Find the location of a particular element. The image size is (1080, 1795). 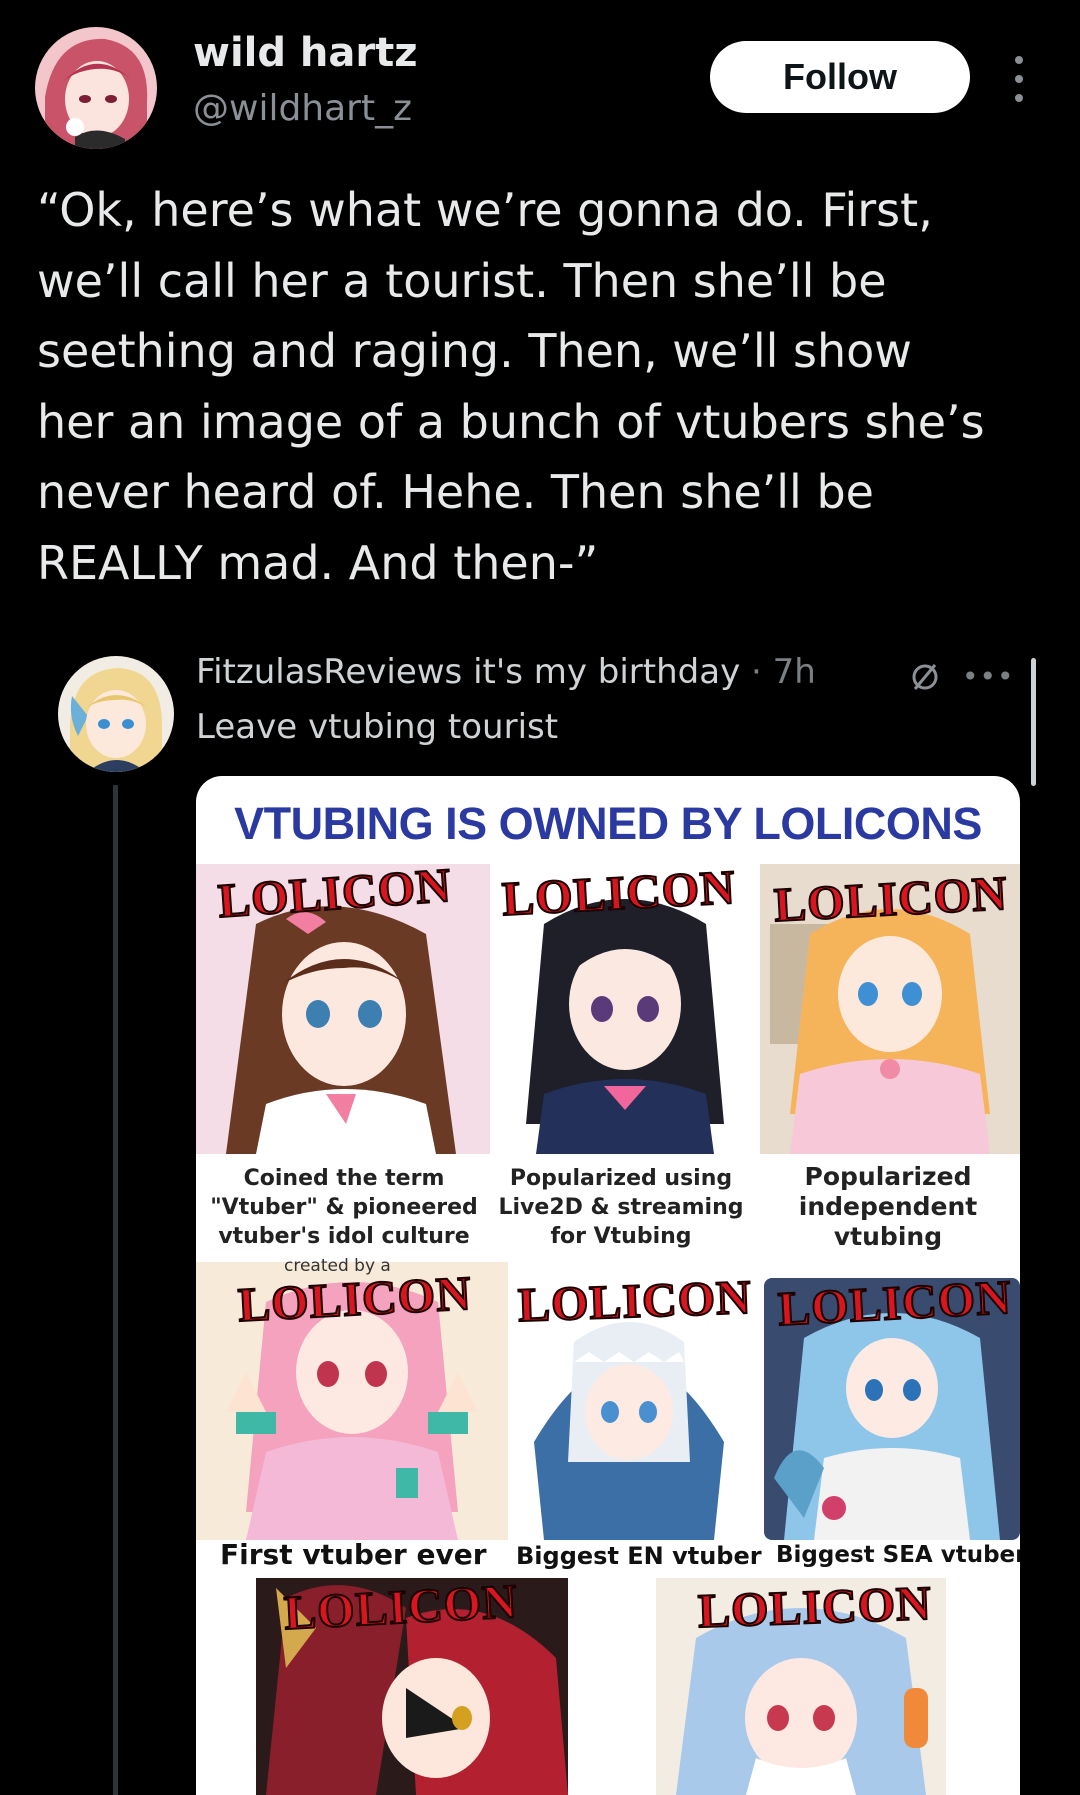

author-handle: @wildhart_z is located at coordinates (302, 108).